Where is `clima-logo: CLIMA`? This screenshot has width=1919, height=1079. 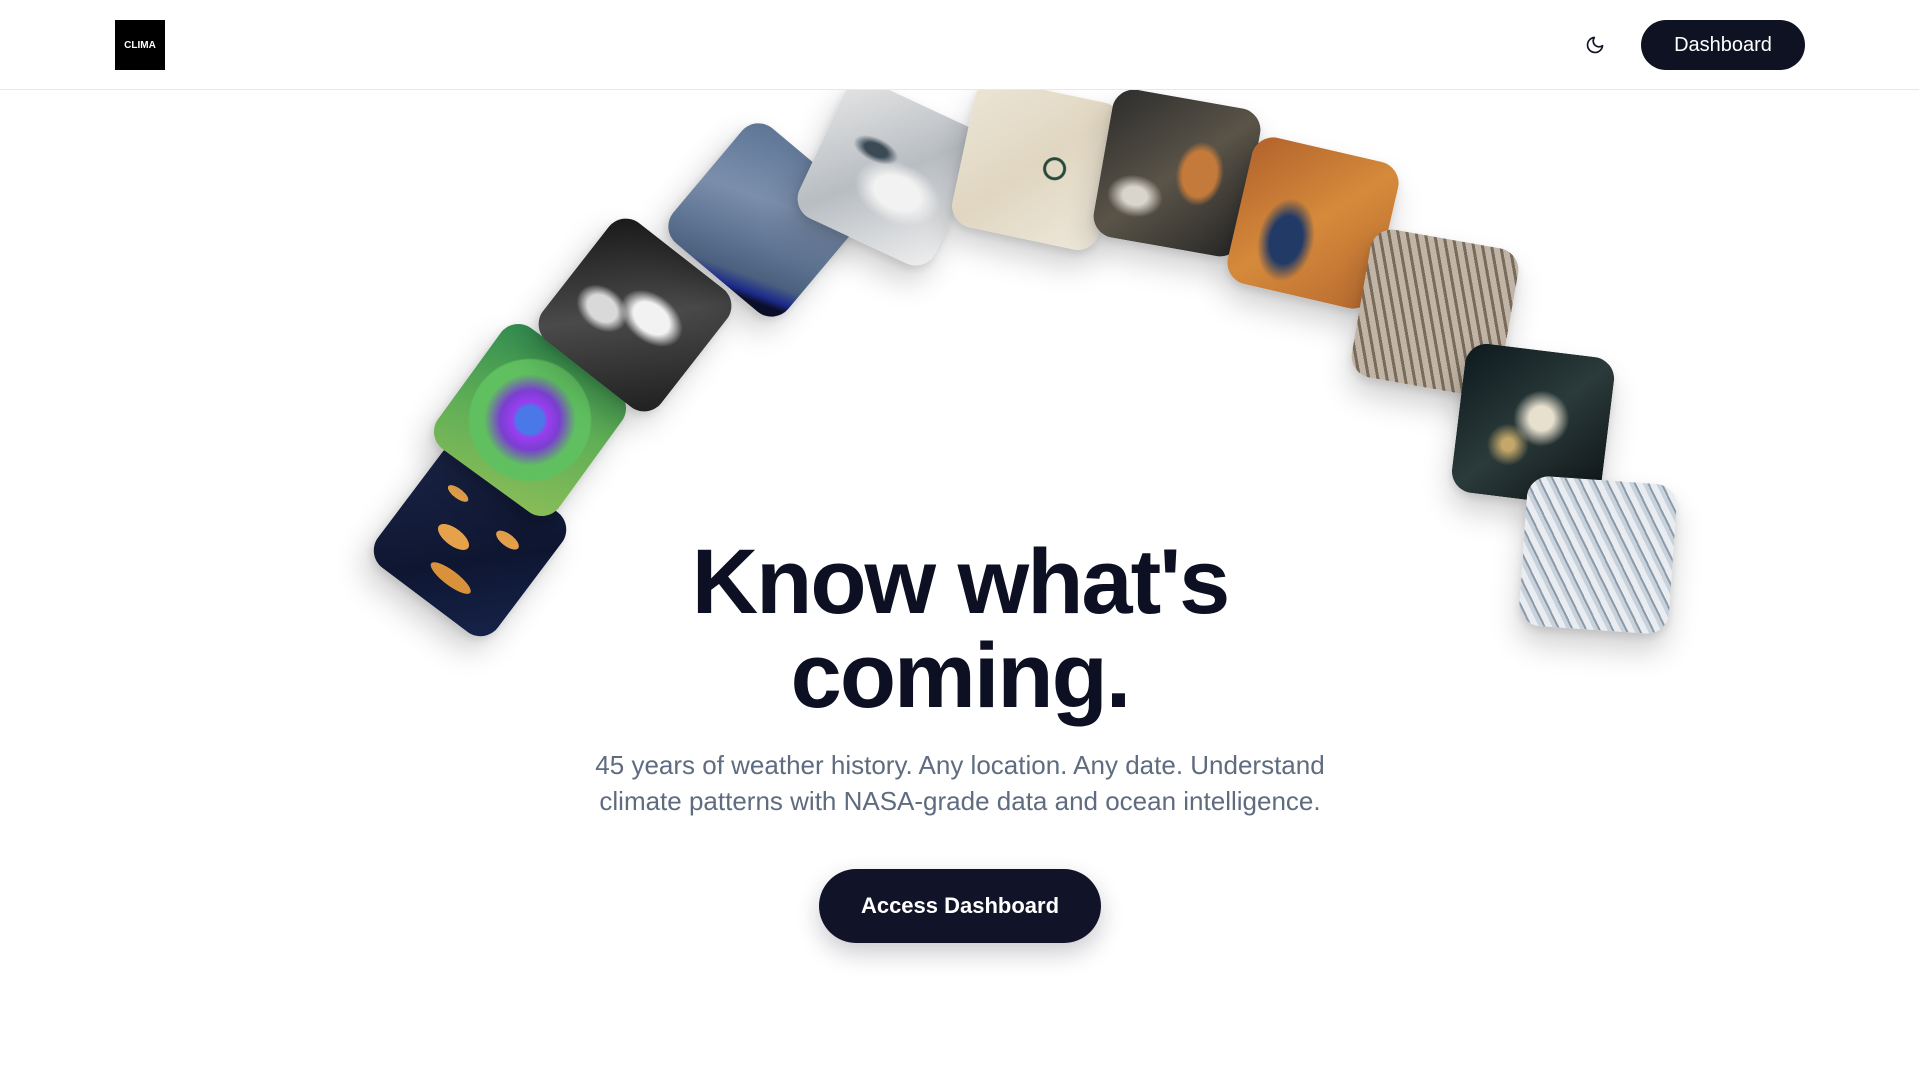 clima-logo: CLIMA is located at coordinates (140, 45).